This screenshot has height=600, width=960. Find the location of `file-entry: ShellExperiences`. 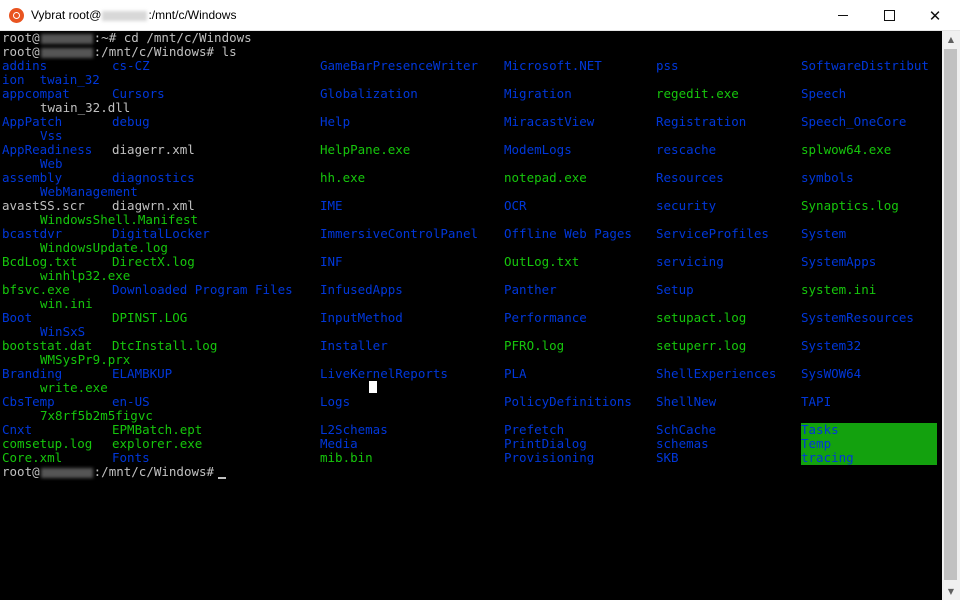

file-entry: ShellExperiences is located at coordinates (716, 373).